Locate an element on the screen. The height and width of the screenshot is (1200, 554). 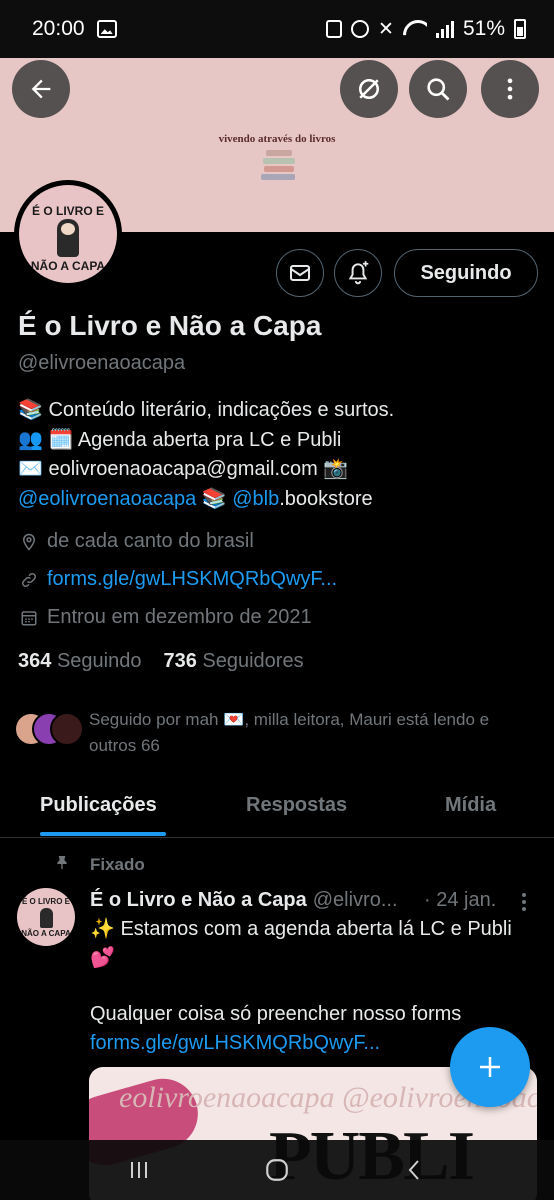
chevron-left-icon is located at coordinates (413, 1170).